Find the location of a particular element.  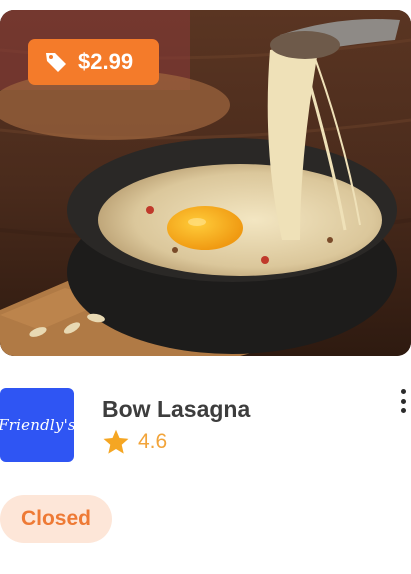

more-vertical-icon is located at coordinates (402, 401).